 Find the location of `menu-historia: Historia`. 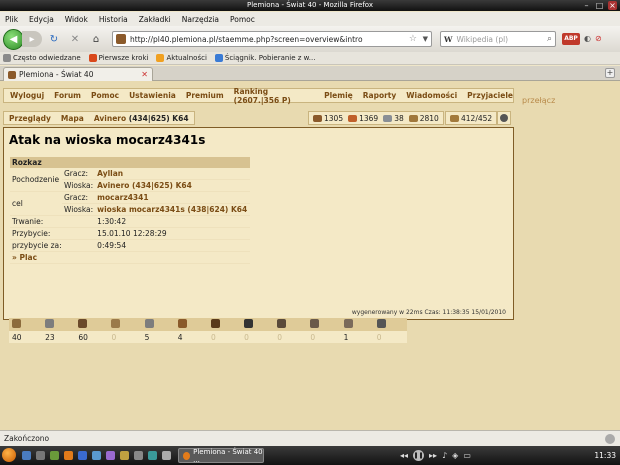

menu-historia: Historia is located at coordinates (113, 19).